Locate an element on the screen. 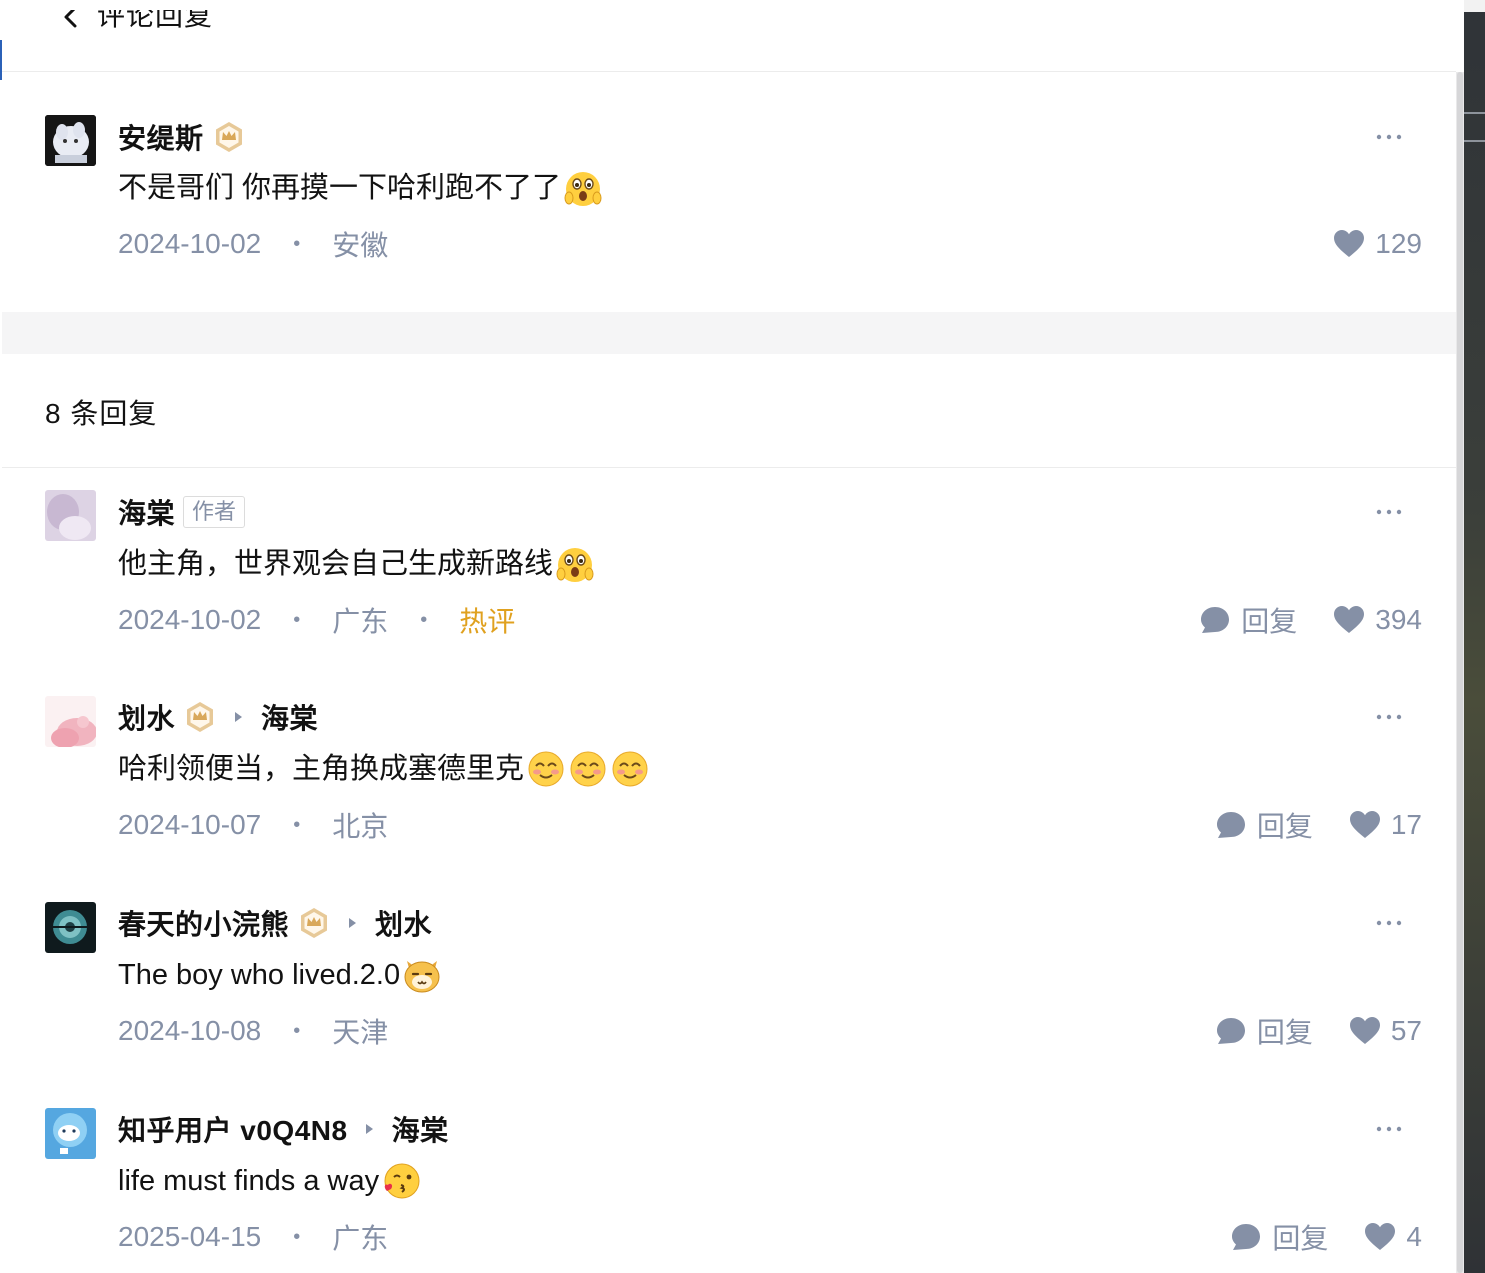 The height and width of the screenshot is (1273, 1485). comment-actions: 回复 394 is located at coordinates (1292, 620).